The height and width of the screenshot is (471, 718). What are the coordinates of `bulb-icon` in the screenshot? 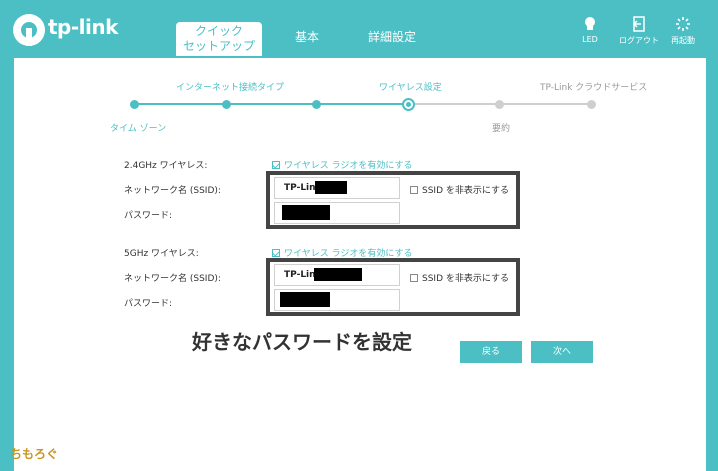 It's located at (590, 24).